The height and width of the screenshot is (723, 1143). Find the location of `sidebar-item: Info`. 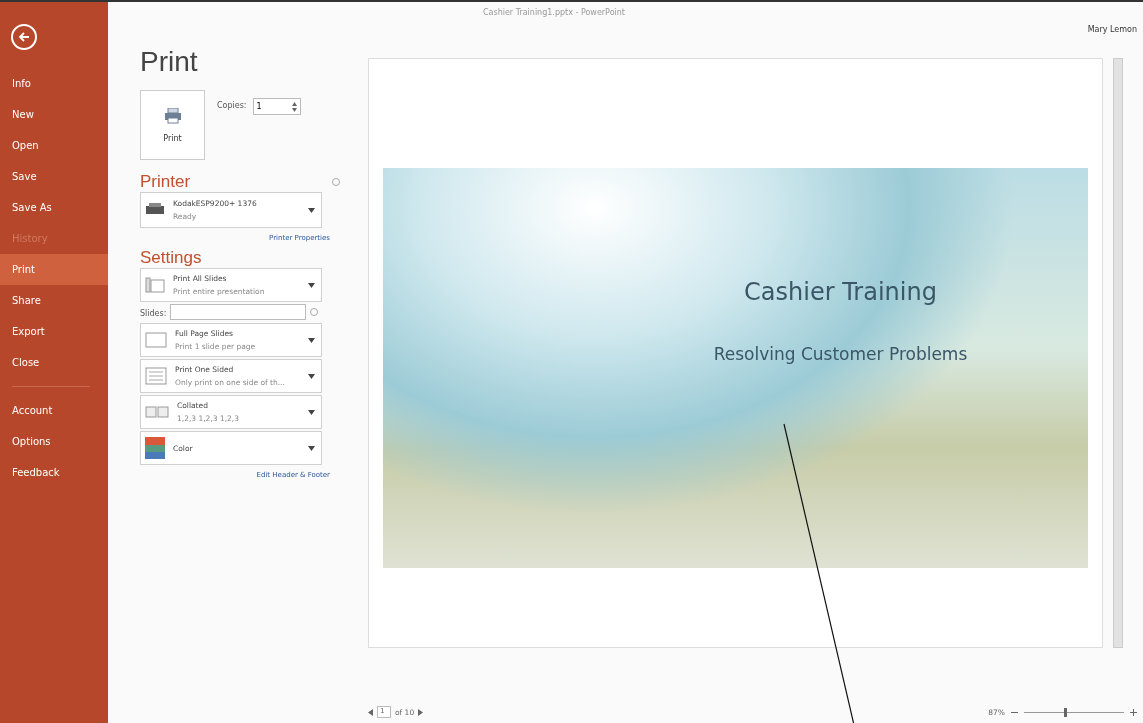

sidebar-item: Info is located at coordinates (54, 83).